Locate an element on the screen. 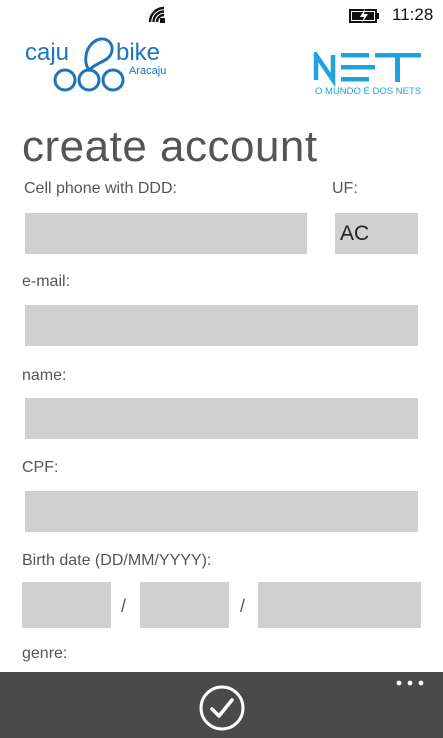 The width and height of the screenshot is (443, 738). uf-label: UF: is located at coordinates (345, 188).